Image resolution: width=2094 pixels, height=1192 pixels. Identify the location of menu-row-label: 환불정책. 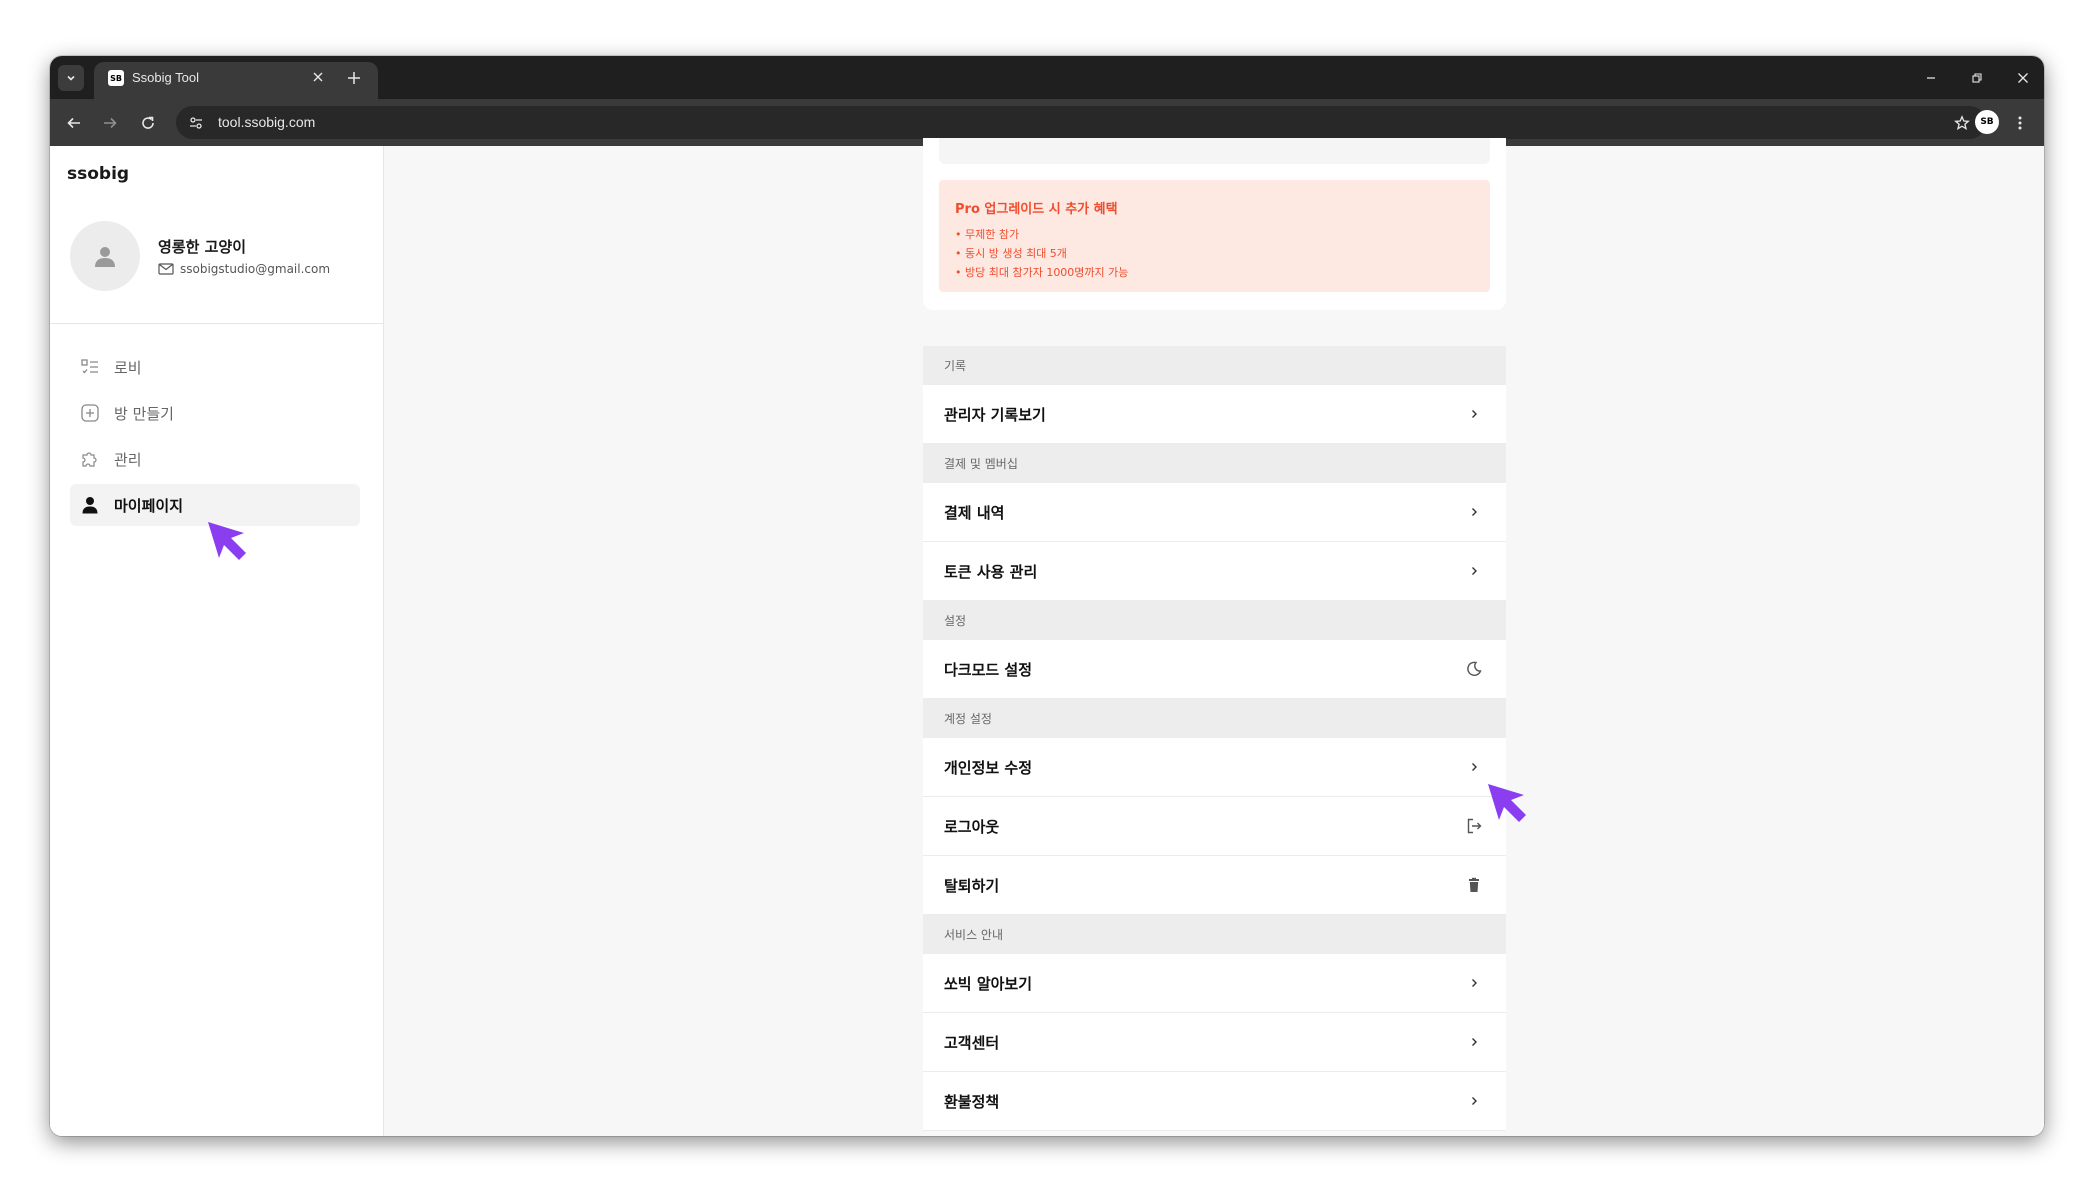
(972, 1101).